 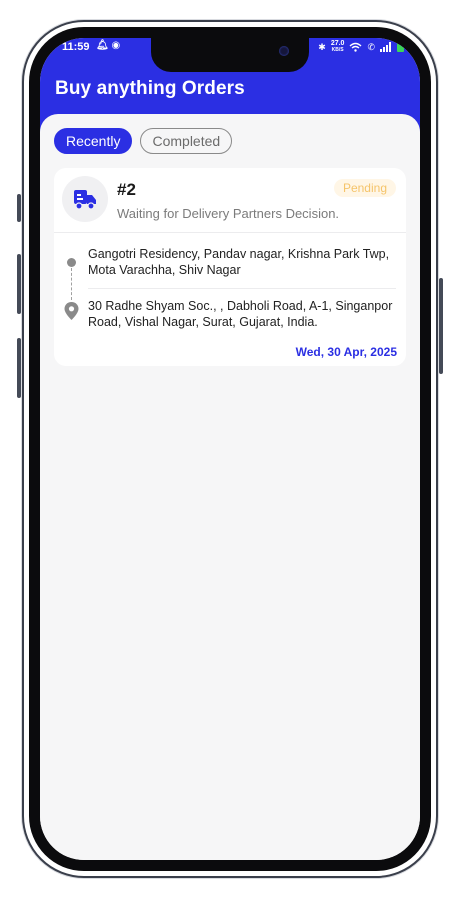 What do you see at coordinates (355, 47) in the screenshot?
I see `wifi-icon` at bounding box center [355, 47].